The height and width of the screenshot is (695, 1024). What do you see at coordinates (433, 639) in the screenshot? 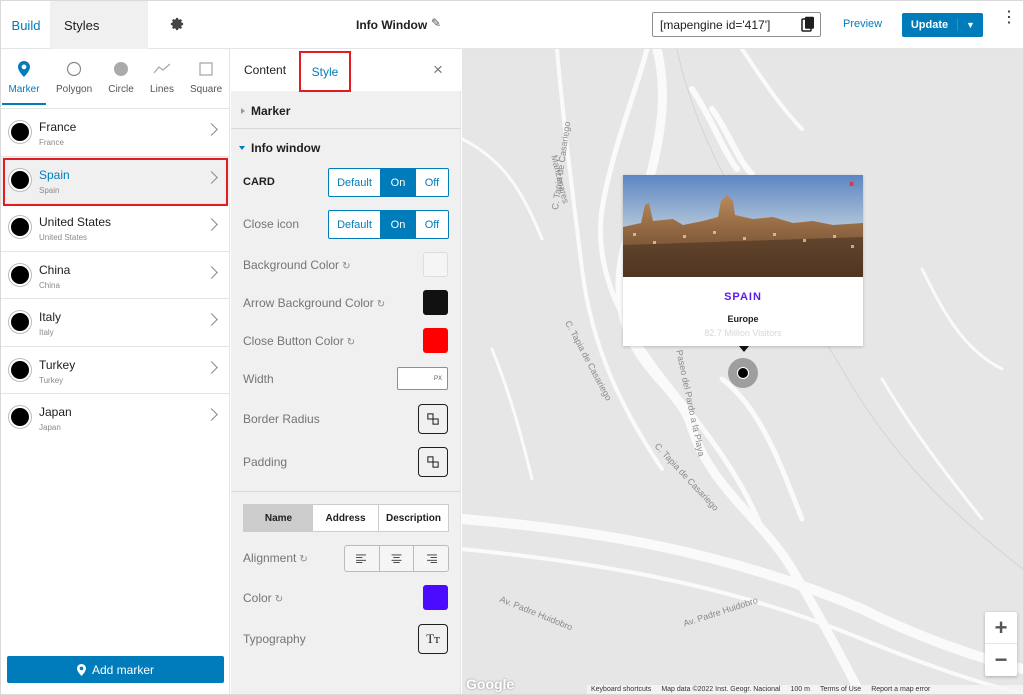
I see `typography-icon: Tт` at bounding box center [433, 639].